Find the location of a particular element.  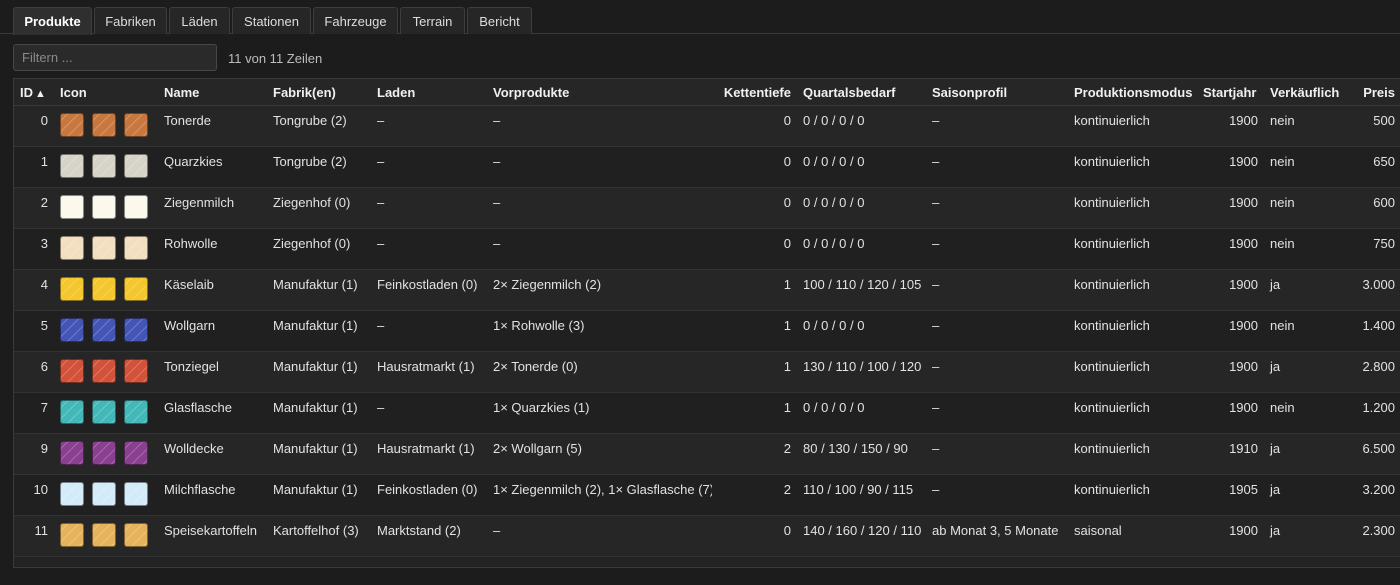

cell-vorprodukte: 2× Ziegenmilch (2) is located at coordinates (599, 290).